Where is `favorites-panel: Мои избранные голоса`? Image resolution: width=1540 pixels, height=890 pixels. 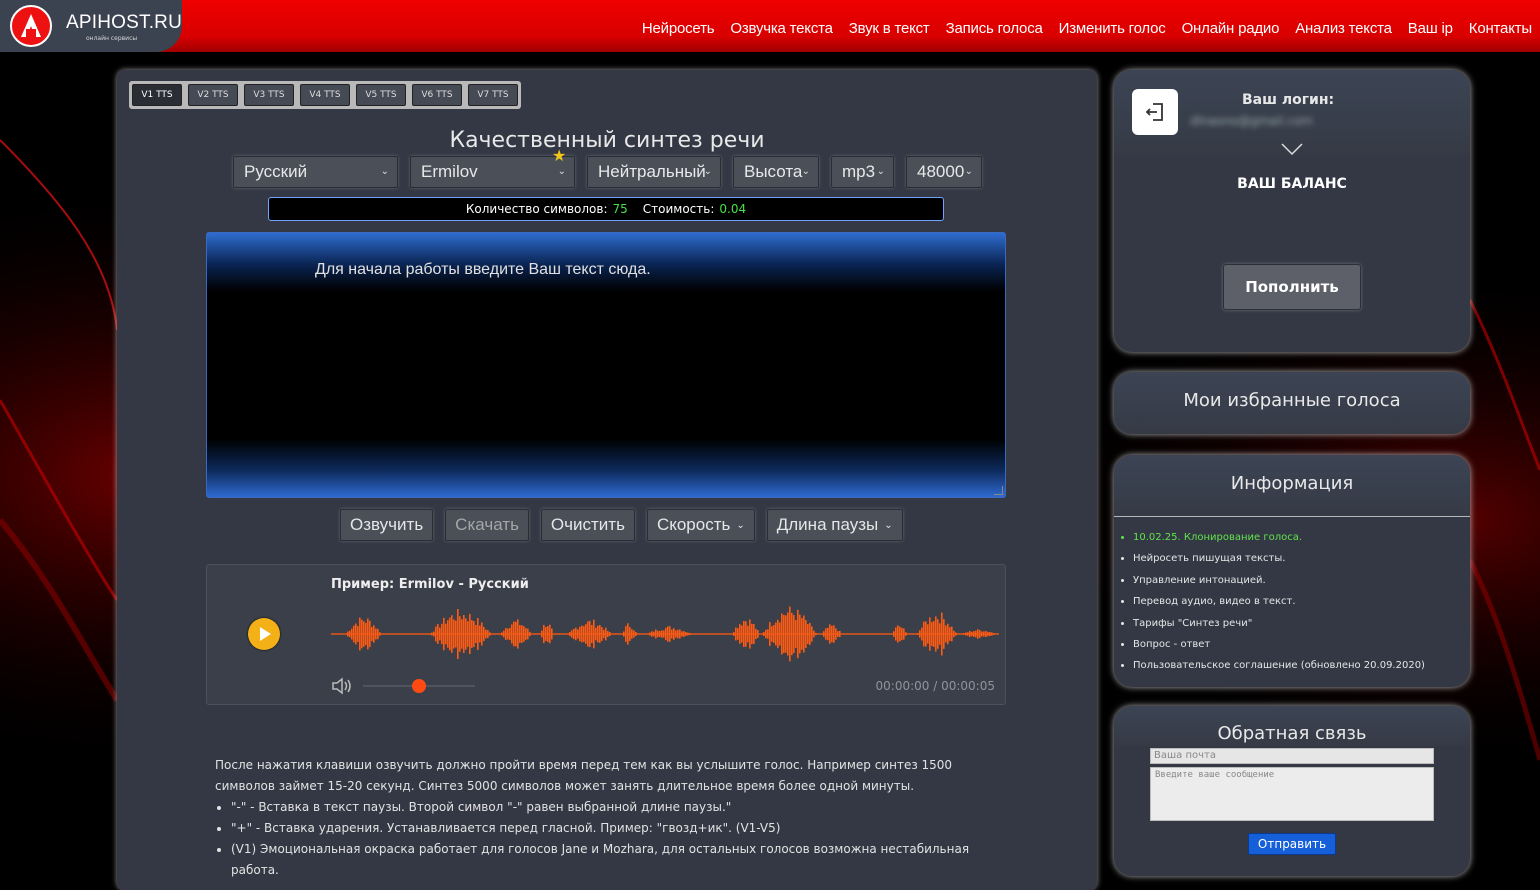 favorites-panel: Мои избранные голоса is located at coordinates (1292, 403).